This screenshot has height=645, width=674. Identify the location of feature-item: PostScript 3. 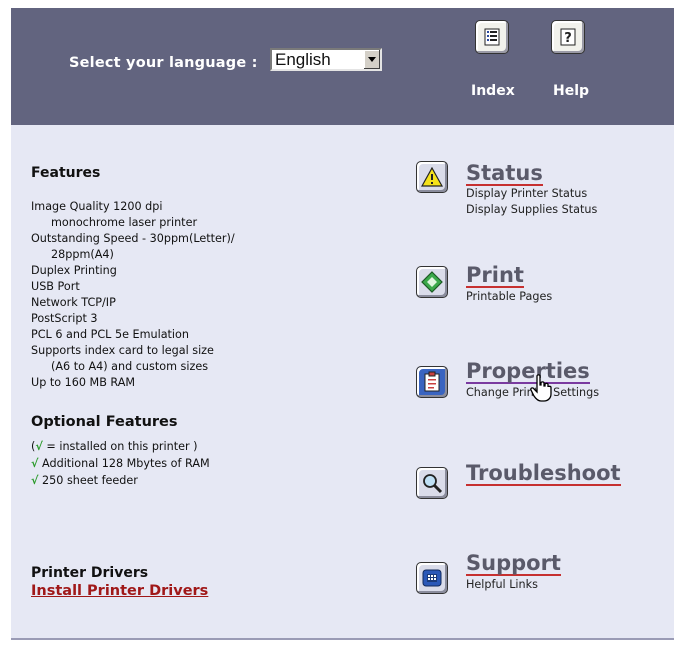
(64, 318).